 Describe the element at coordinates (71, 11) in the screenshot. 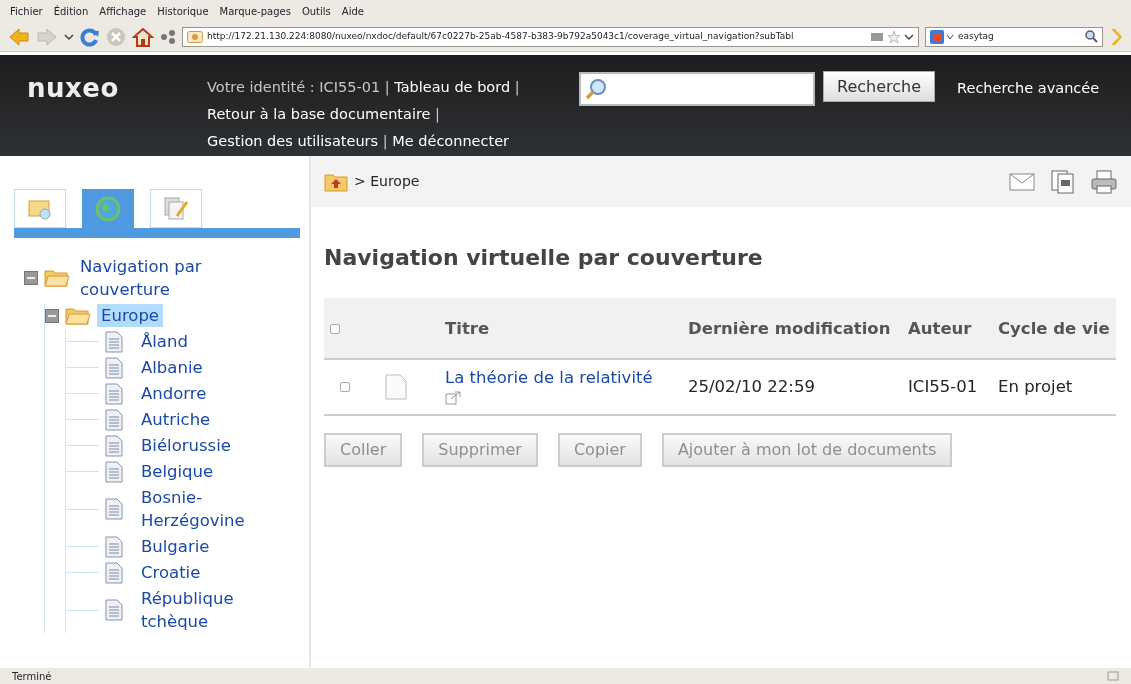

I see `menu-item: Édition` at that location.